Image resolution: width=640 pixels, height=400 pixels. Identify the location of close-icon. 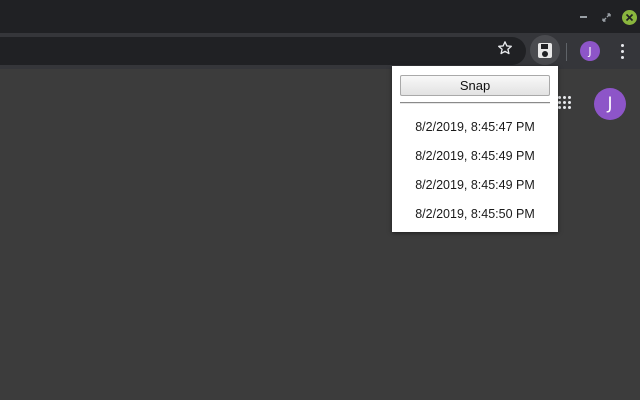
(629, 17).